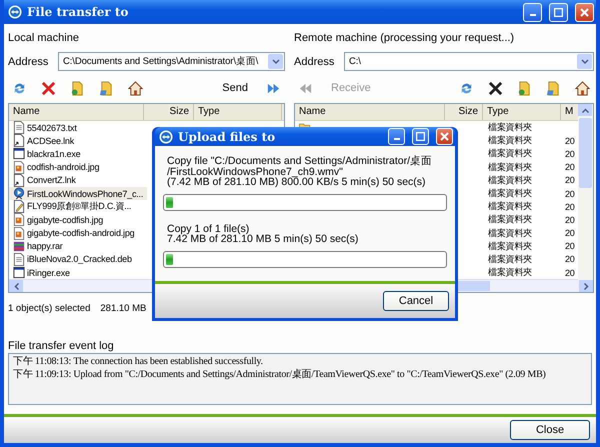 The height and width of the screenshot is (447, 600). Describe the element at coordinates (405, 38) in the screenshot. I see `panel-label: Remote machine (processing your request...)` at that location.